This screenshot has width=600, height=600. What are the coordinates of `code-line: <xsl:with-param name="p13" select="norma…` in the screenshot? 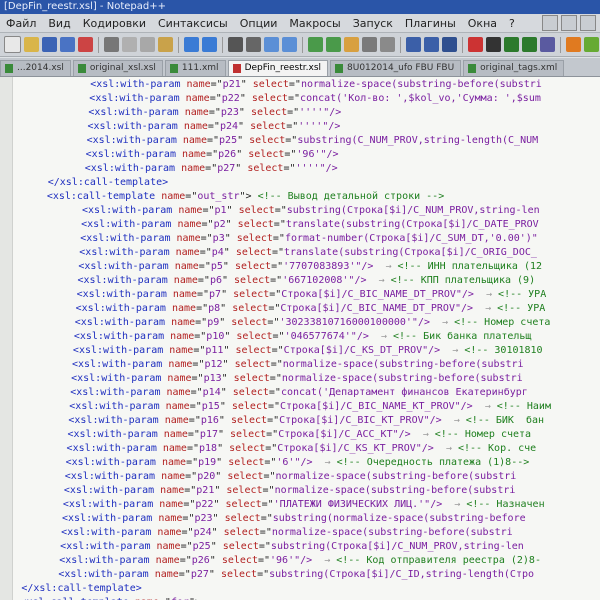 It's located at (297, 379).